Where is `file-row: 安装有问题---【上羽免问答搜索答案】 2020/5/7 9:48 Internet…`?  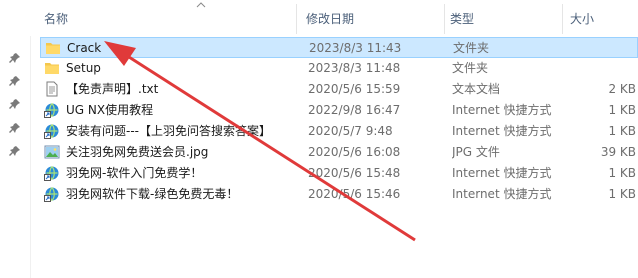 file-row: 安装有问题---【上羽免问答搜索答案】 2020/5/7 9:48 Internet… is located at coordinates (339, 131).